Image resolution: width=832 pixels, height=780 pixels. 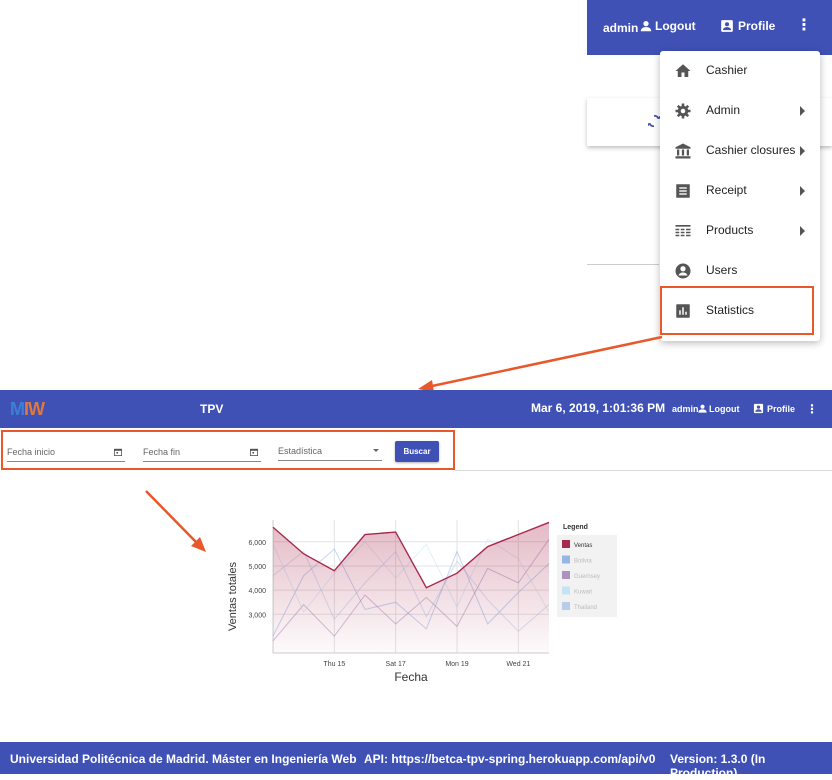 What do you see at coordinates (730, 230) in the screenshot?
I see `menu-item-label: Products` at bounding box center [730, 230].